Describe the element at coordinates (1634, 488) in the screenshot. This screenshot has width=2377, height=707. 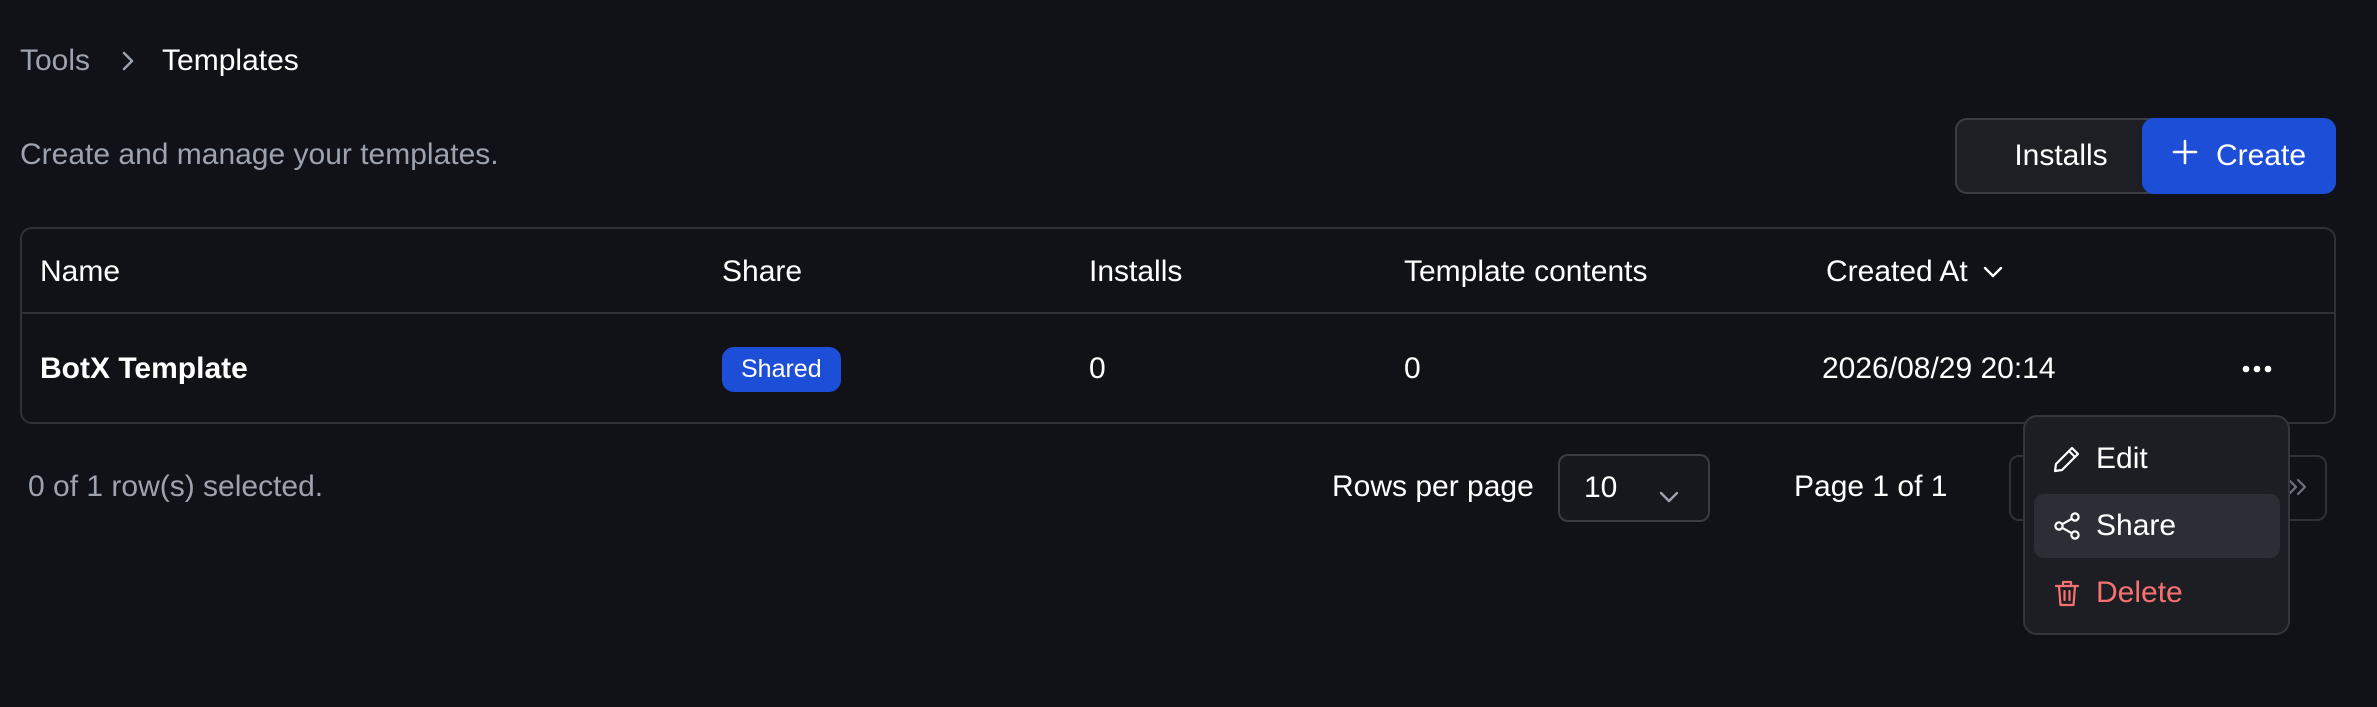
I see `rows-per-page-select: 10` at that location.